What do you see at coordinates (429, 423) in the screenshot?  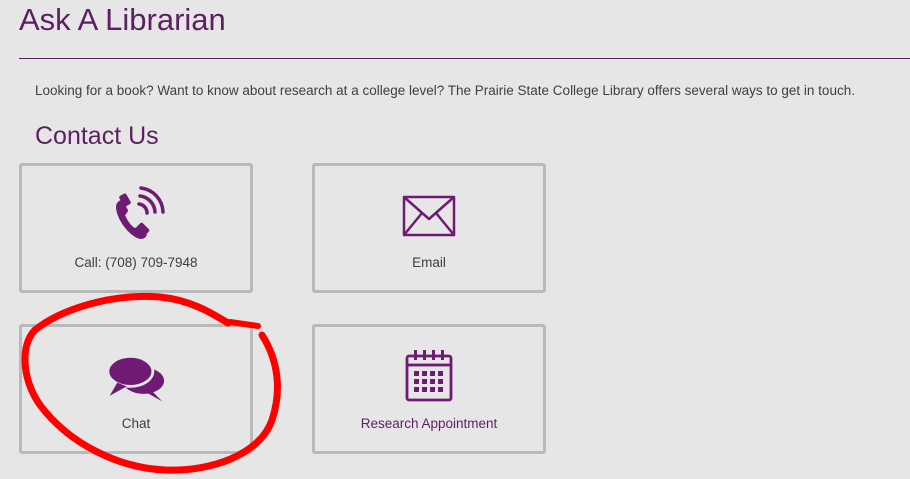 I see `research-appointment-tile-label: Research Appointment` at bounding box center [429, 423].